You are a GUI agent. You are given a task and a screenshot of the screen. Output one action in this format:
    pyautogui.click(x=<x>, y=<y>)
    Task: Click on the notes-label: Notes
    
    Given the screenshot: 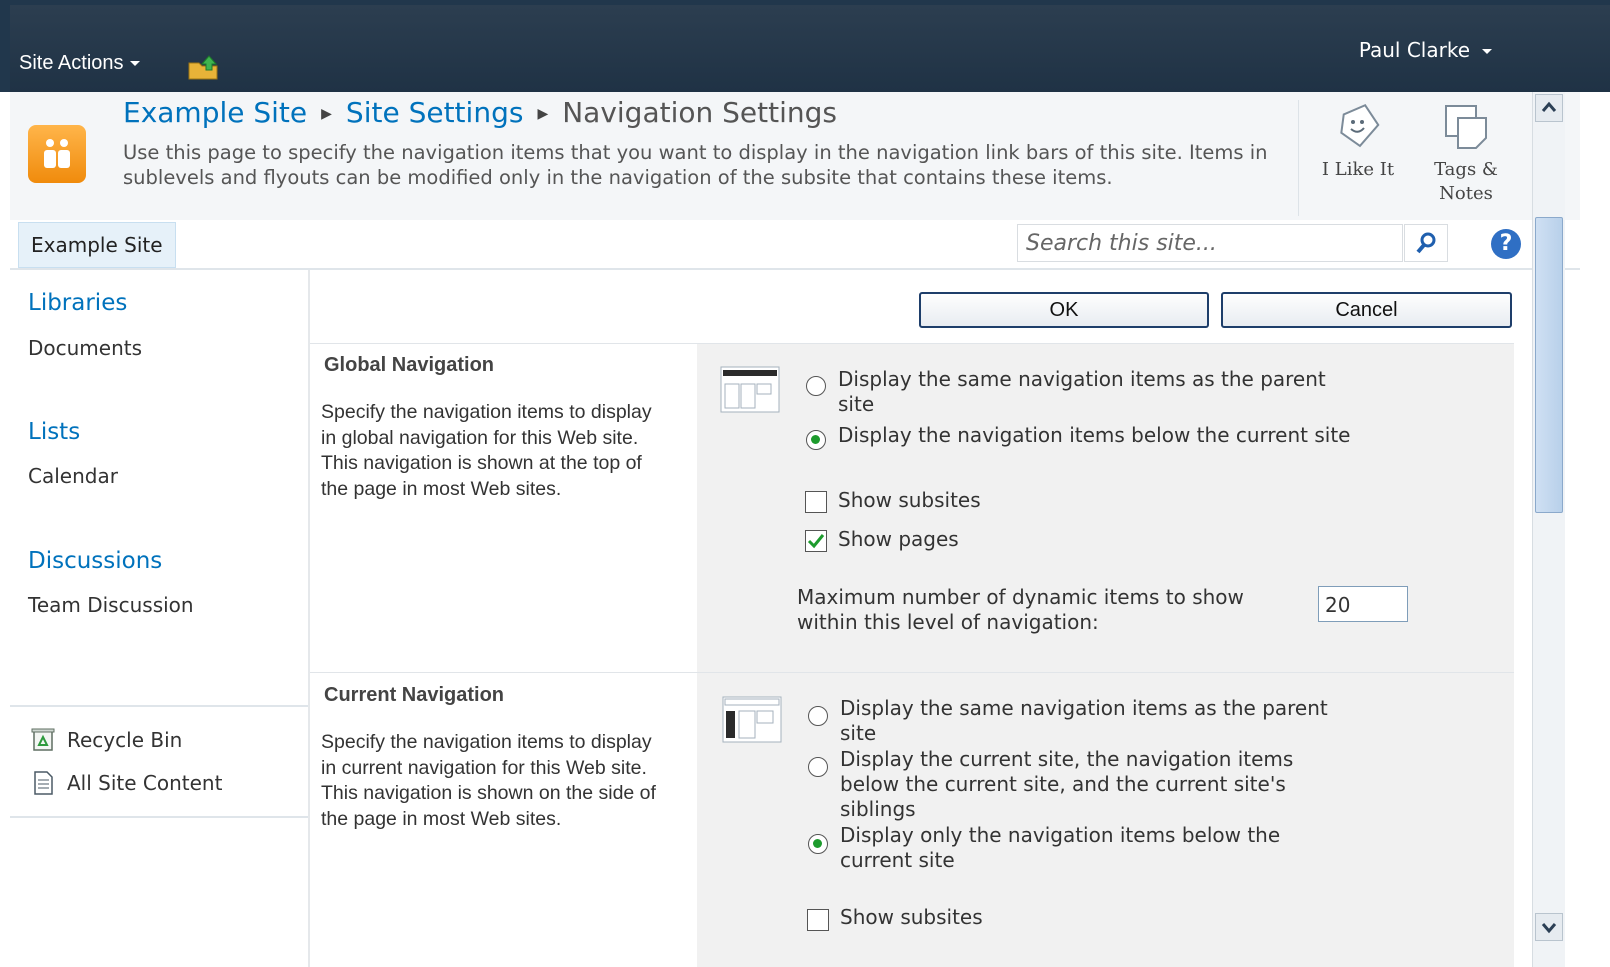 What is the action you would take?
    pyautogui.click(x=1466, y=193)
    